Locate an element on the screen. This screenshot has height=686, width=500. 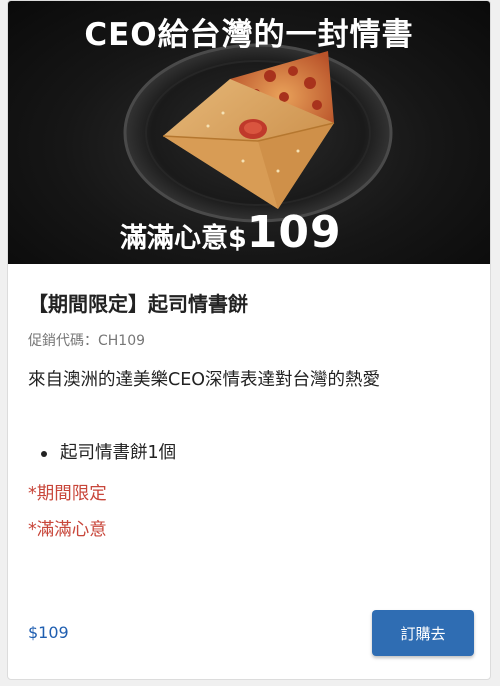
item-list: 起司情書餅1個 is located at coordinates (102, 453).